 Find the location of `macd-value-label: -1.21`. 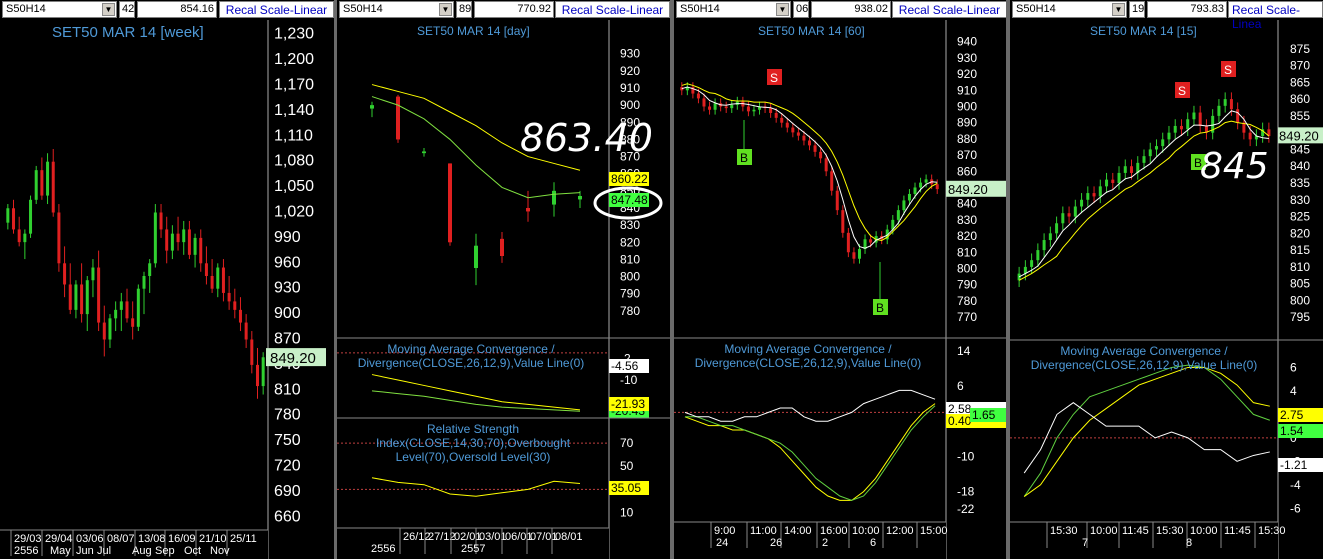

macd-value-label: -1.21 is located at coordinates (1294, 465).